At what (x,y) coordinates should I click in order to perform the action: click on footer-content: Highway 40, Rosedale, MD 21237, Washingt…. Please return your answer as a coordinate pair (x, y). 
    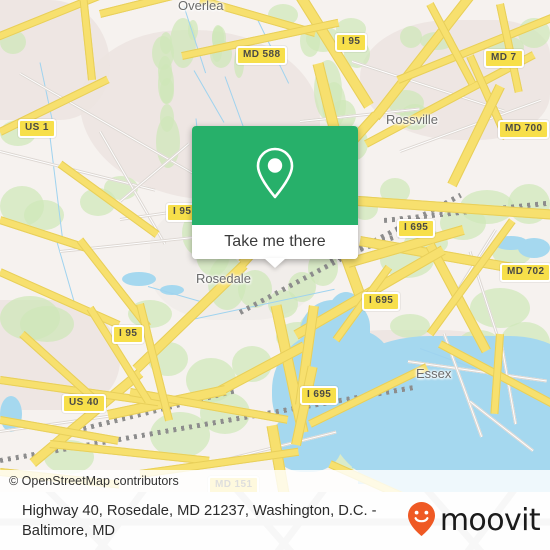
    Looking at the image, I should click on (275, 521).